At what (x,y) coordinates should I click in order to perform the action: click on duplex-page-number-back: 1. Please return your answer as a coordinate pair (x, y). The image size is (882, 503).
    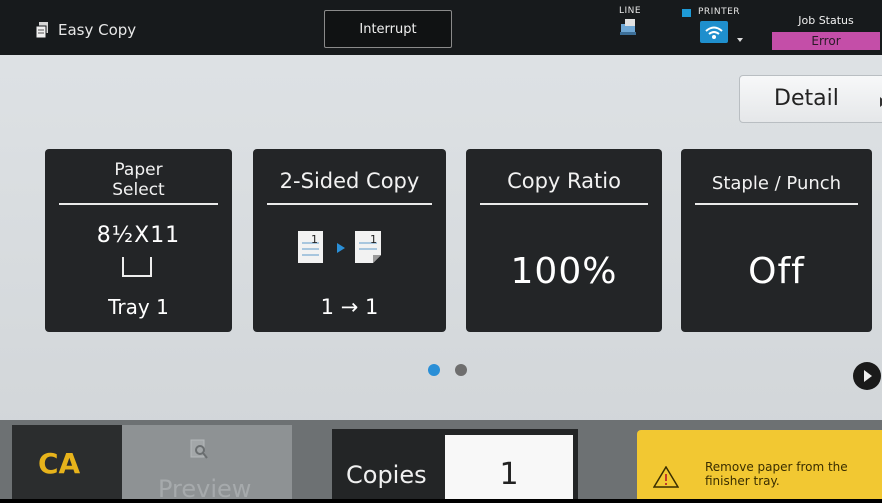
    Looking at the image, I should click on (373, 239).